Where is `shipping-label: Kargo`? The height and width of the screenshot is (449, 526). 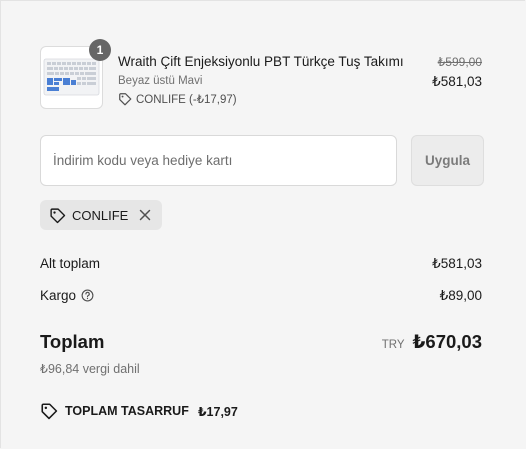 shipping-label: Kargo is located at coordinates (67, 295).